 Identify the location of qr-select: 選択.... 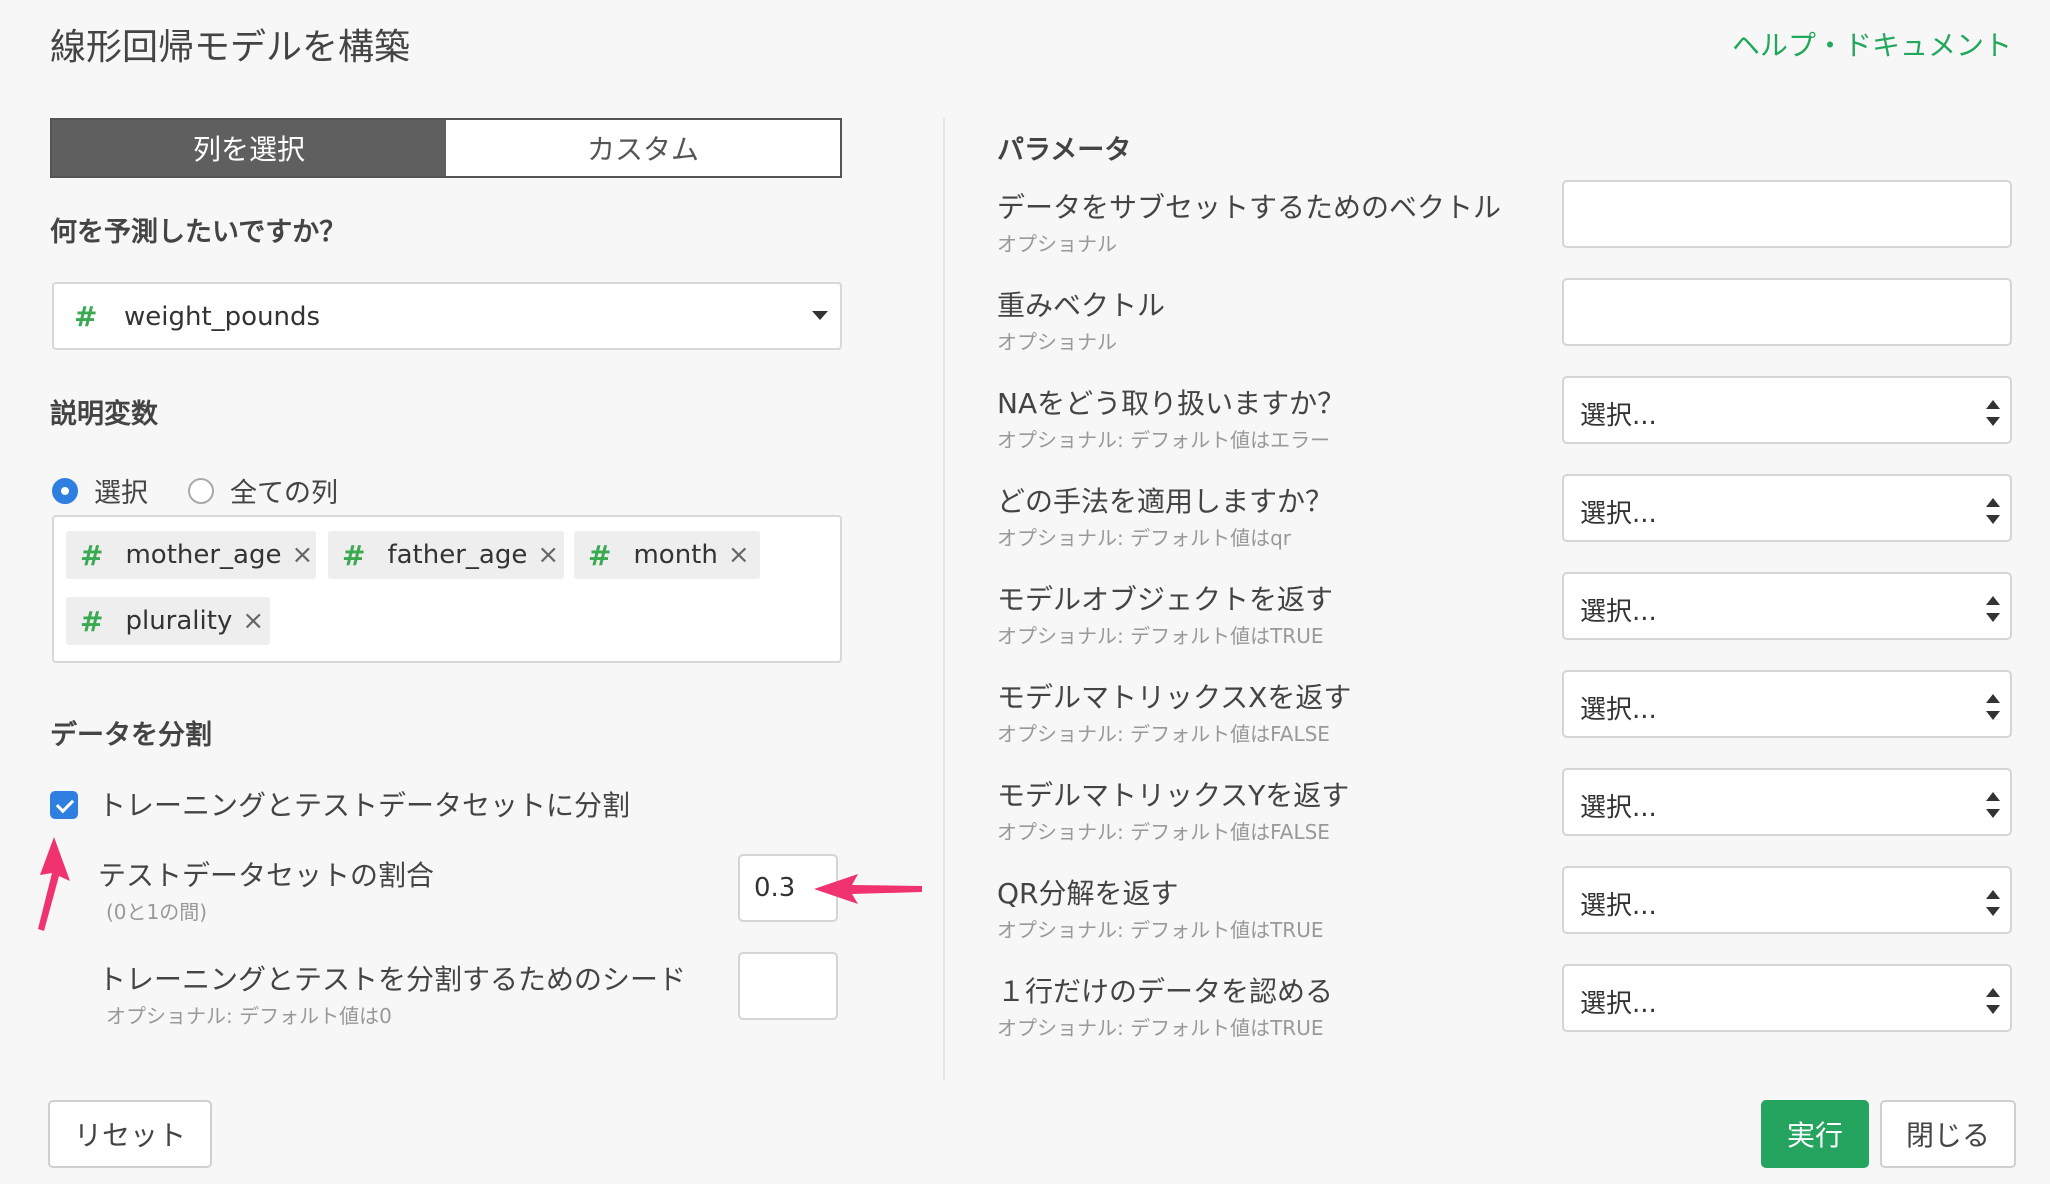
(1787, 900).